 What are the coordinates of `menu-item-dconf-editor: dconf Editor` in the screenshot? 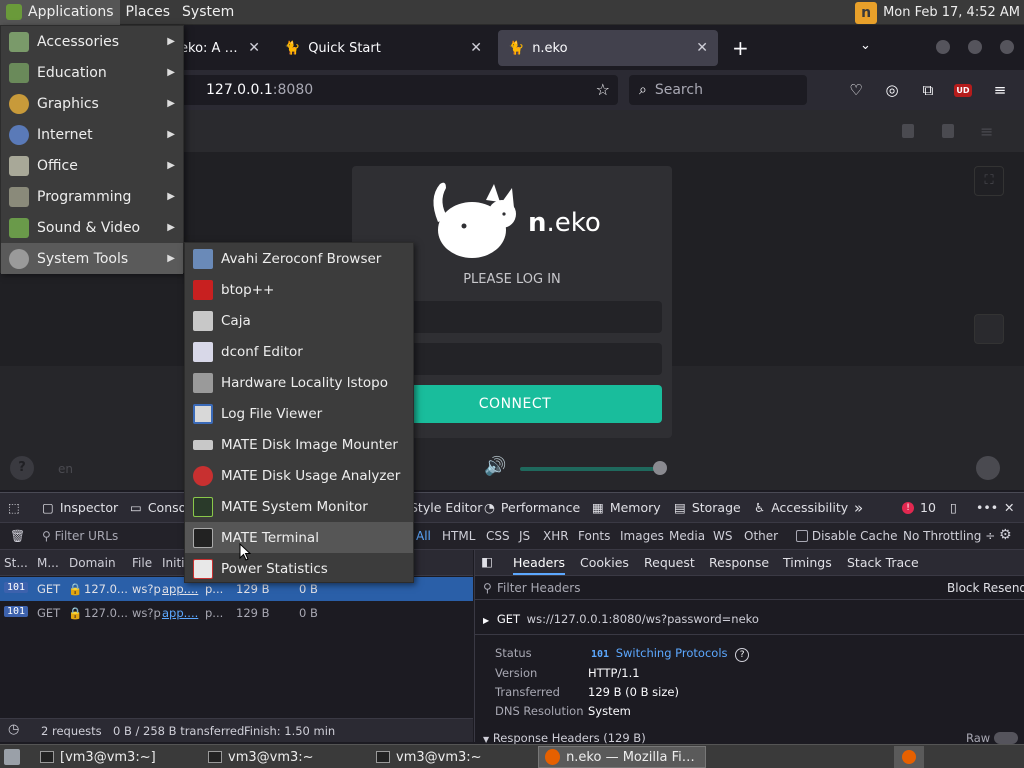 It's located at (299, 351).